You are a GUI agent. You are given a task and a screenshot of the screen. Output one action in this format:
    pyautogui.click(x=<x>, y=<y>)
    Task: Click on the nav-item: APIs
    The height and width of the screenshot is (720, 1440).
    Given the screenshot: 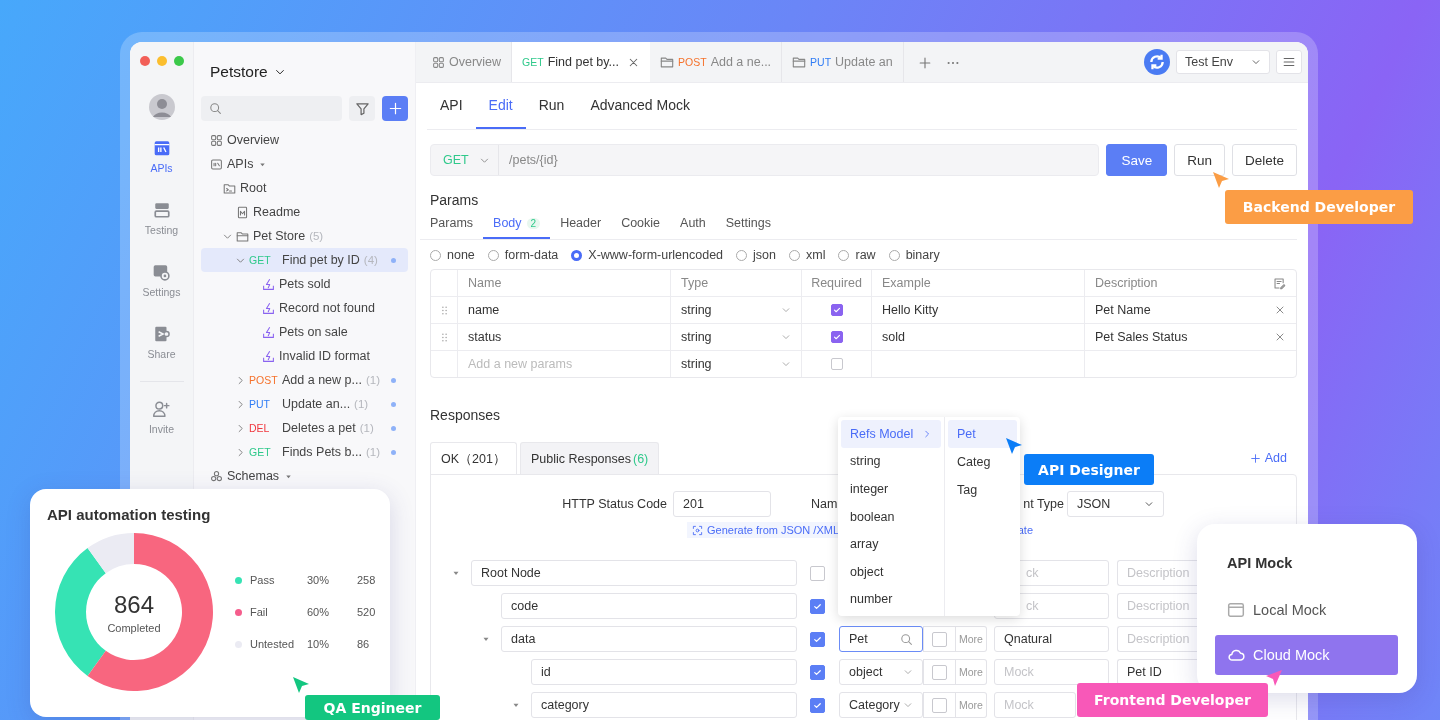 What is the action you would take?
    pyautogui.click(x=161, y=170)
    